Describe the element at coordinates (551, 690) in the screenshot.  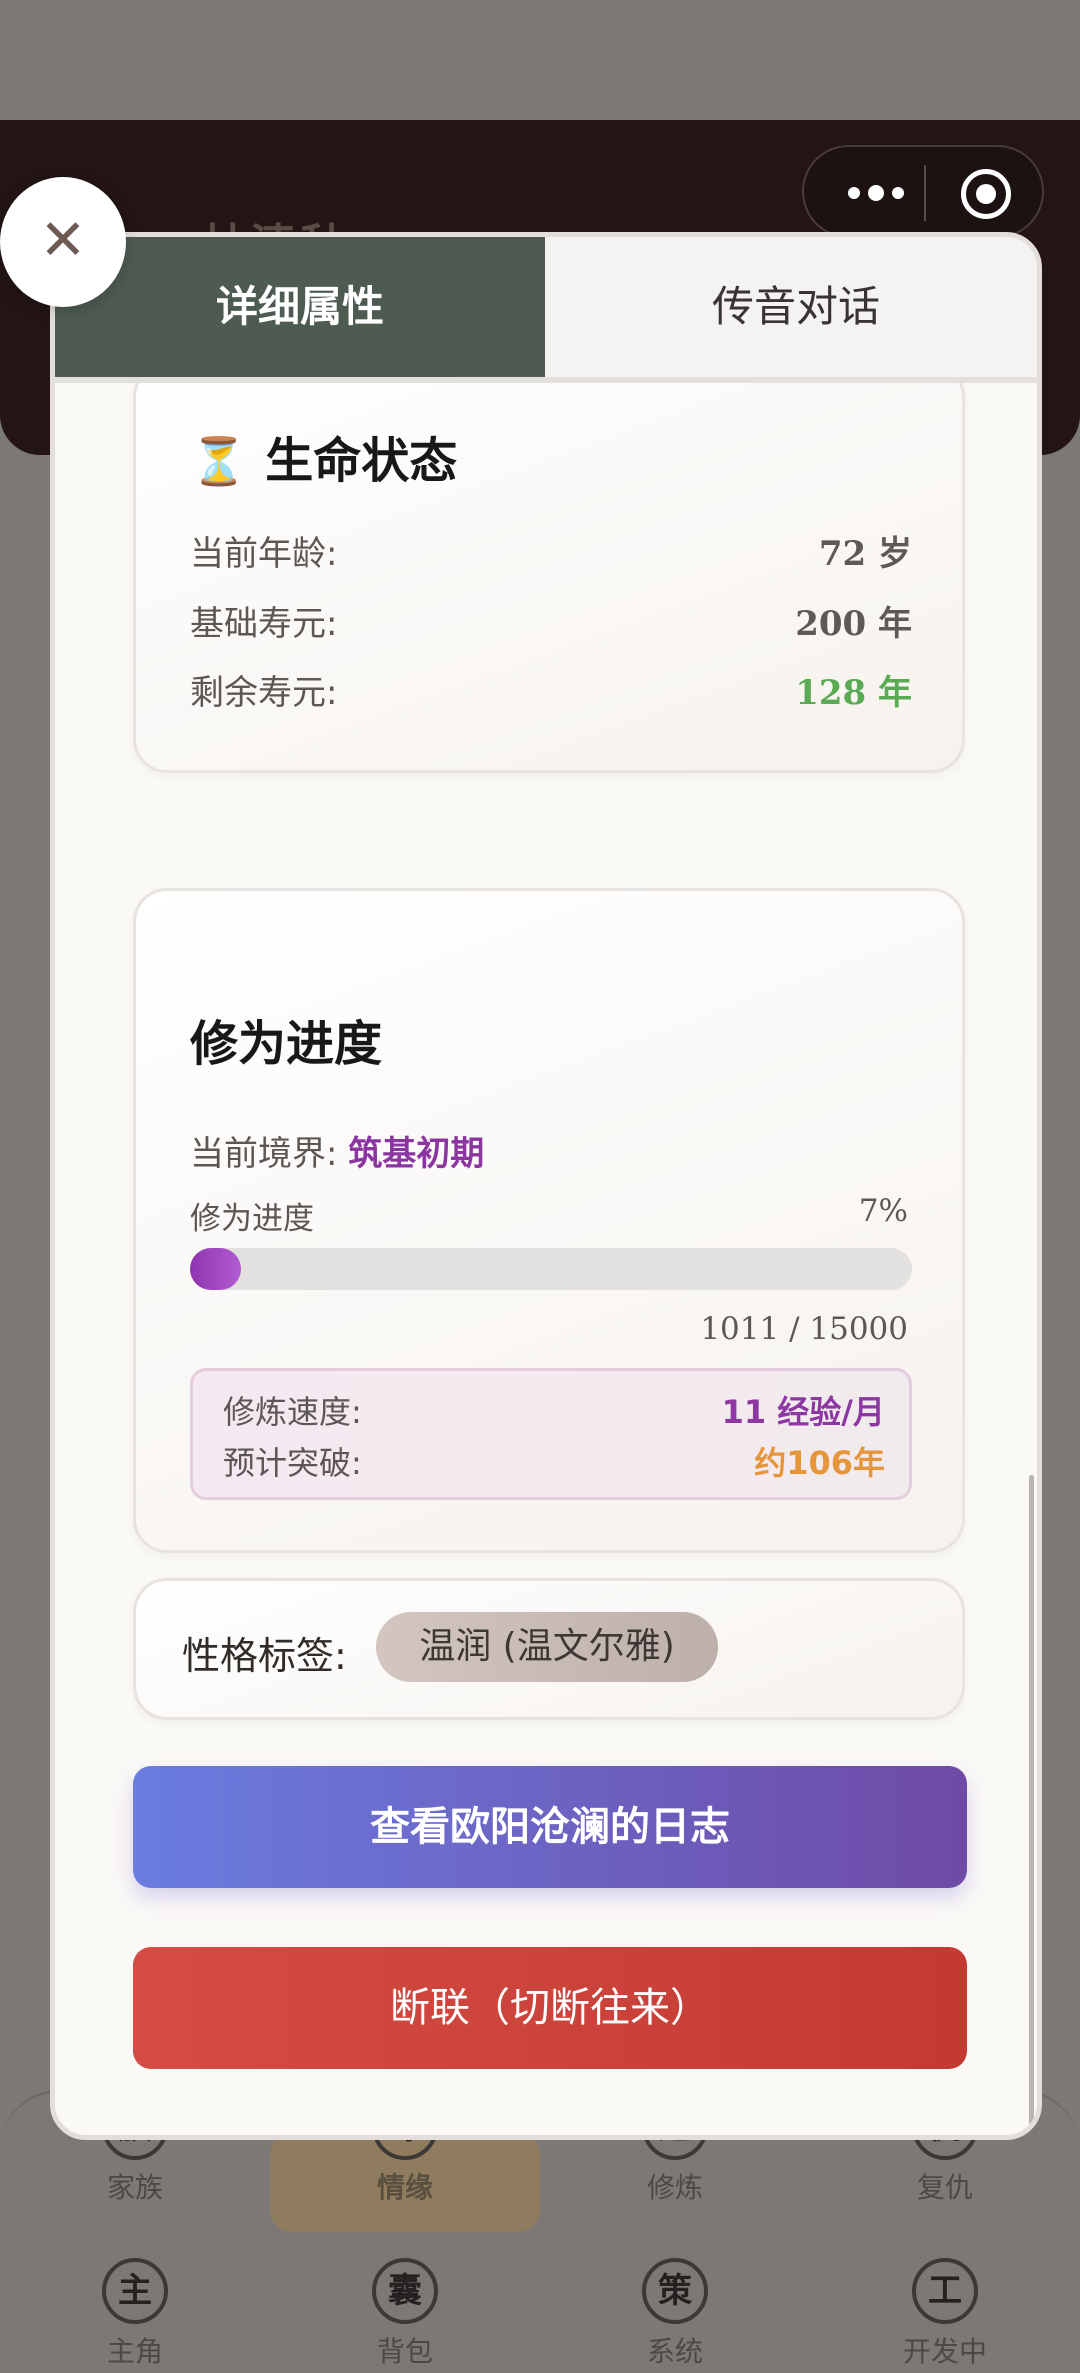
I see `remaining-lifespan-row: 剩余寿元: 128 年` at that location.